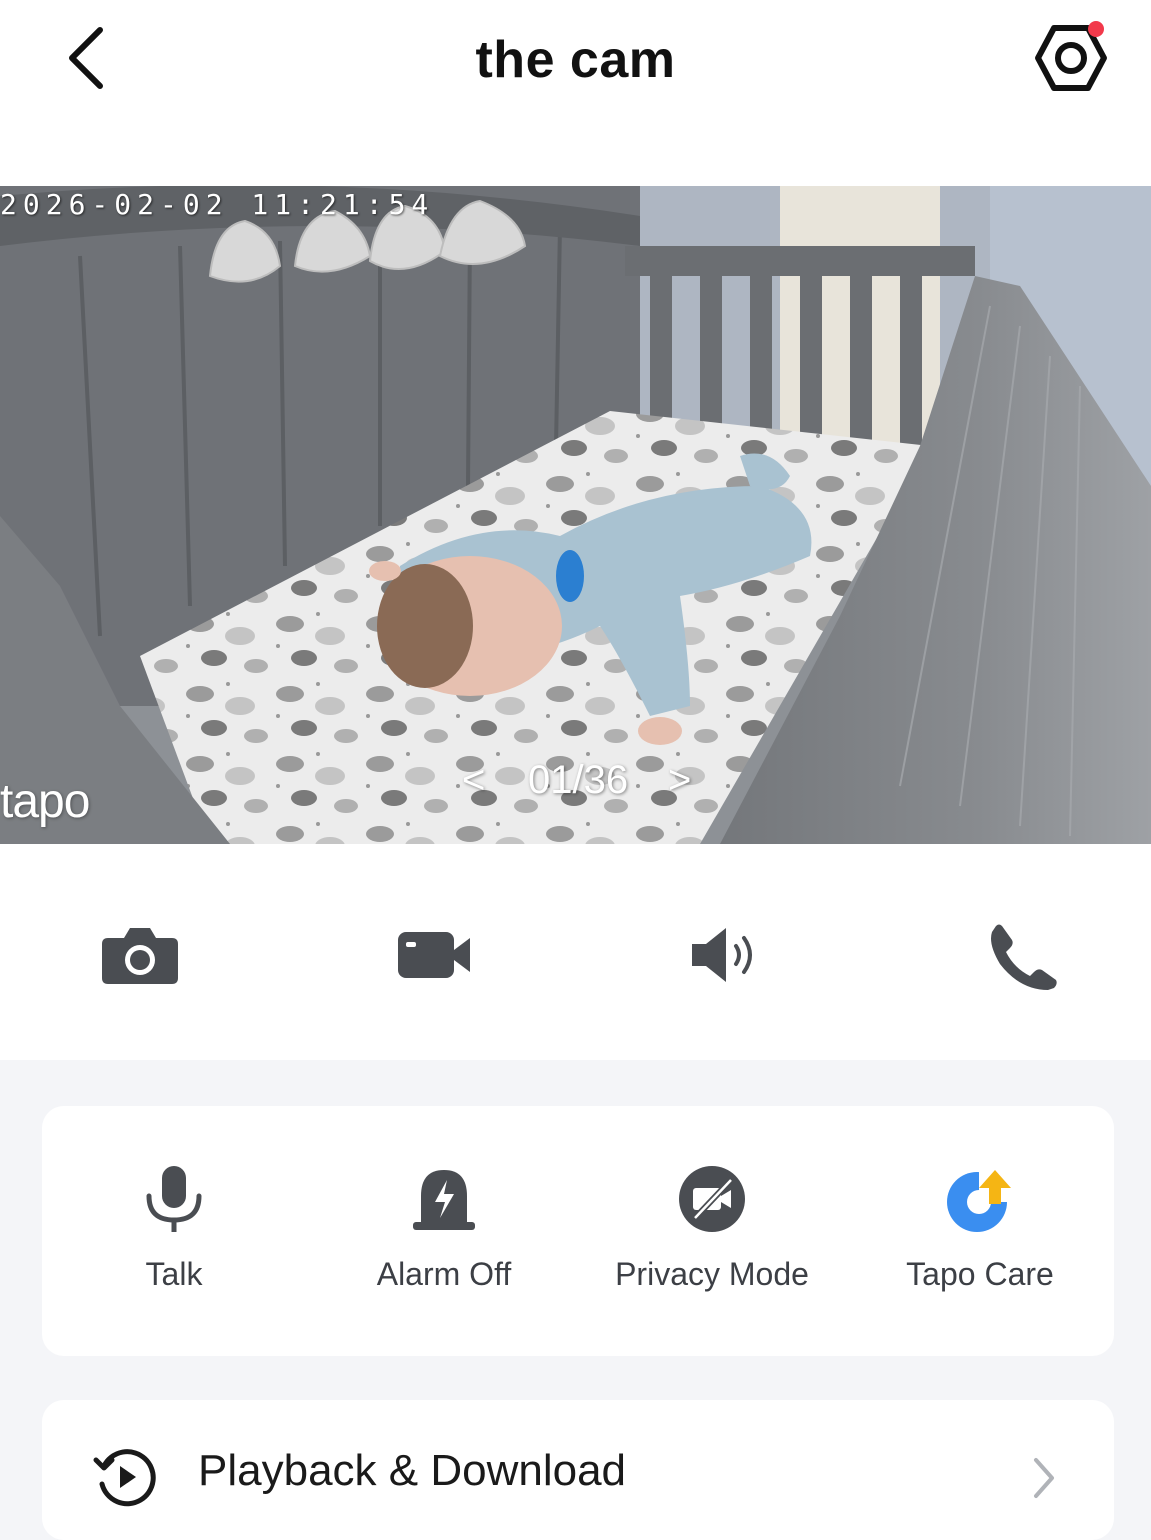 Image resolution: width=1151 pixels, height=1540 pixels. What do you see at coordinates (444, 1274) in the screenshot?
I see `alarm-label: Alarm Off` at bounding box center [444, 1274].